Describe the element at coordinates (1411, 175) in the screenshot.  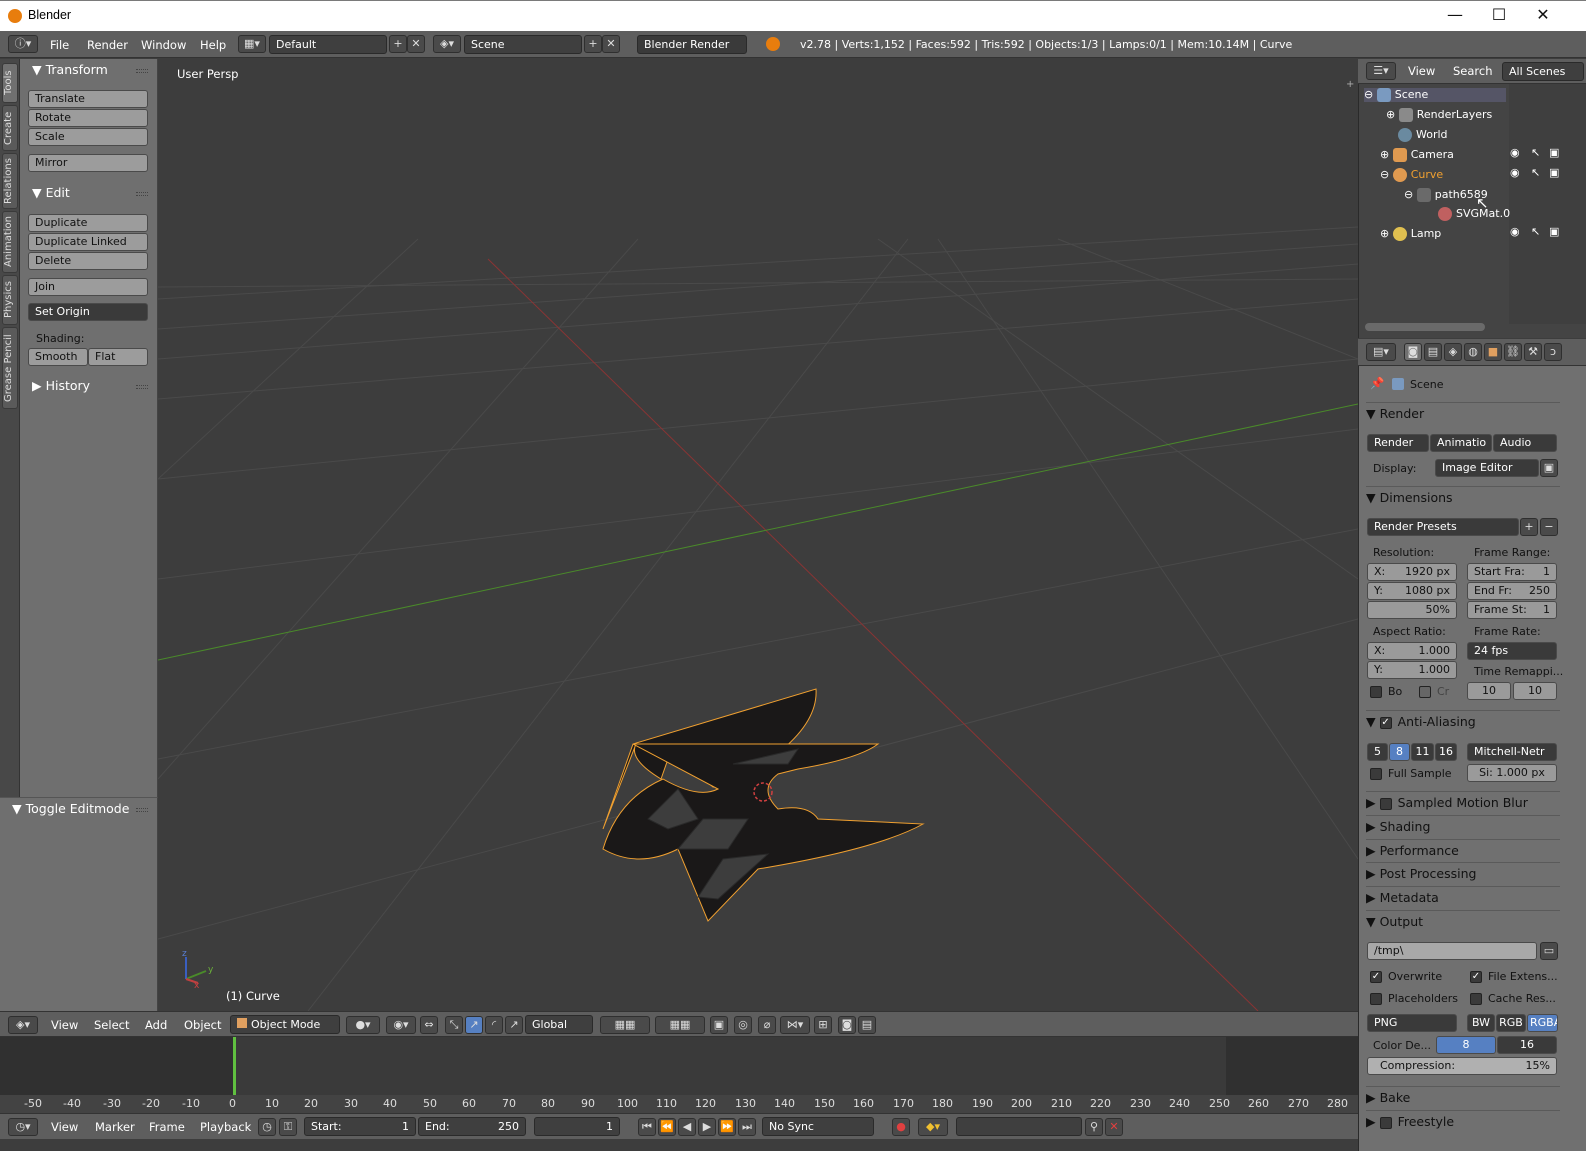
I see `outliner-row-curve: ⊖ Curve` at that location.